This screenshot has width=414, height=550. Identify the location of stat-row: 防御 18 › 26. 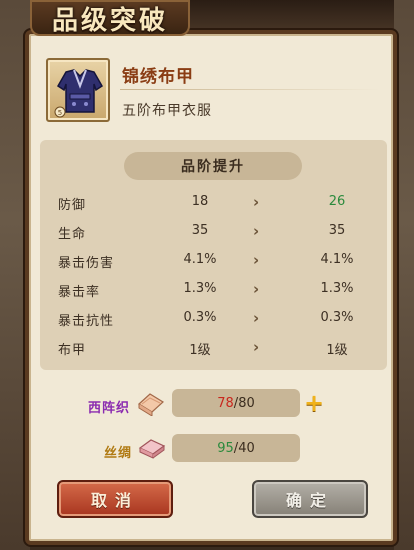
(213, 203).